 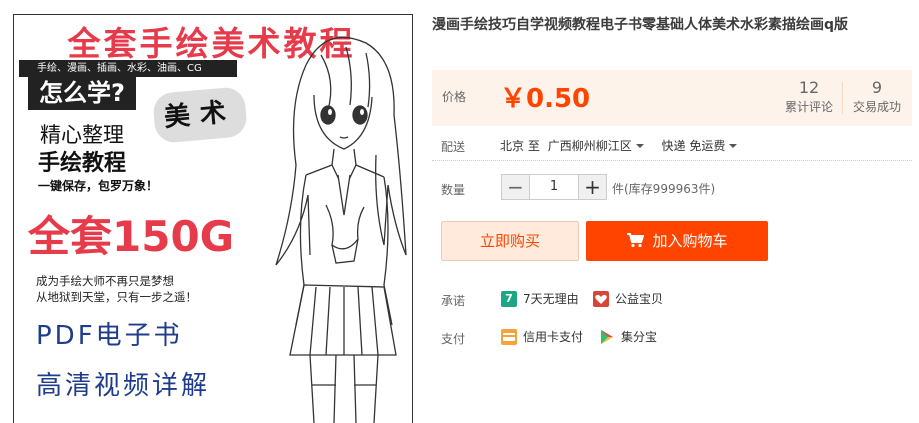 I want to click on add-to-cart-button: 加入购物车, so click(x=677, y=241).